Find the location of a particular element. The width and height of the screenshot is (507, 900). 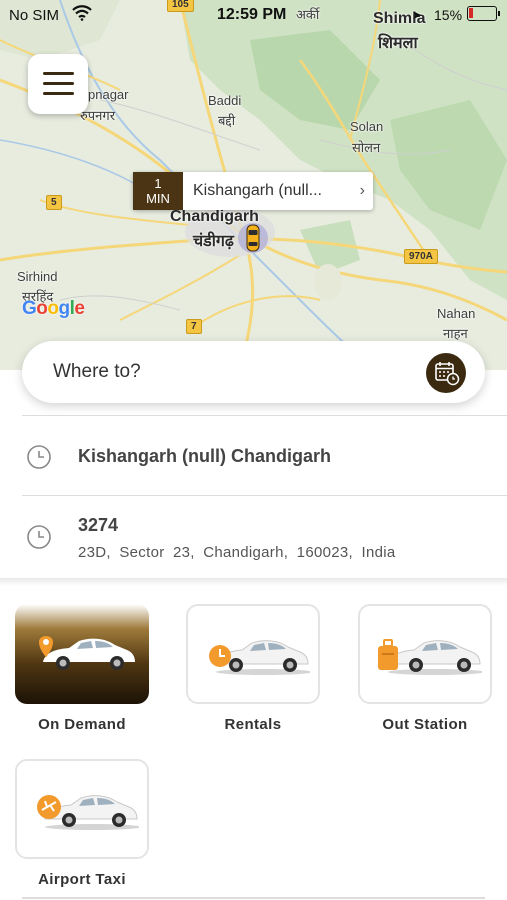

map-label-solan-hindi: सोलन is located at coordinates (366, 147).